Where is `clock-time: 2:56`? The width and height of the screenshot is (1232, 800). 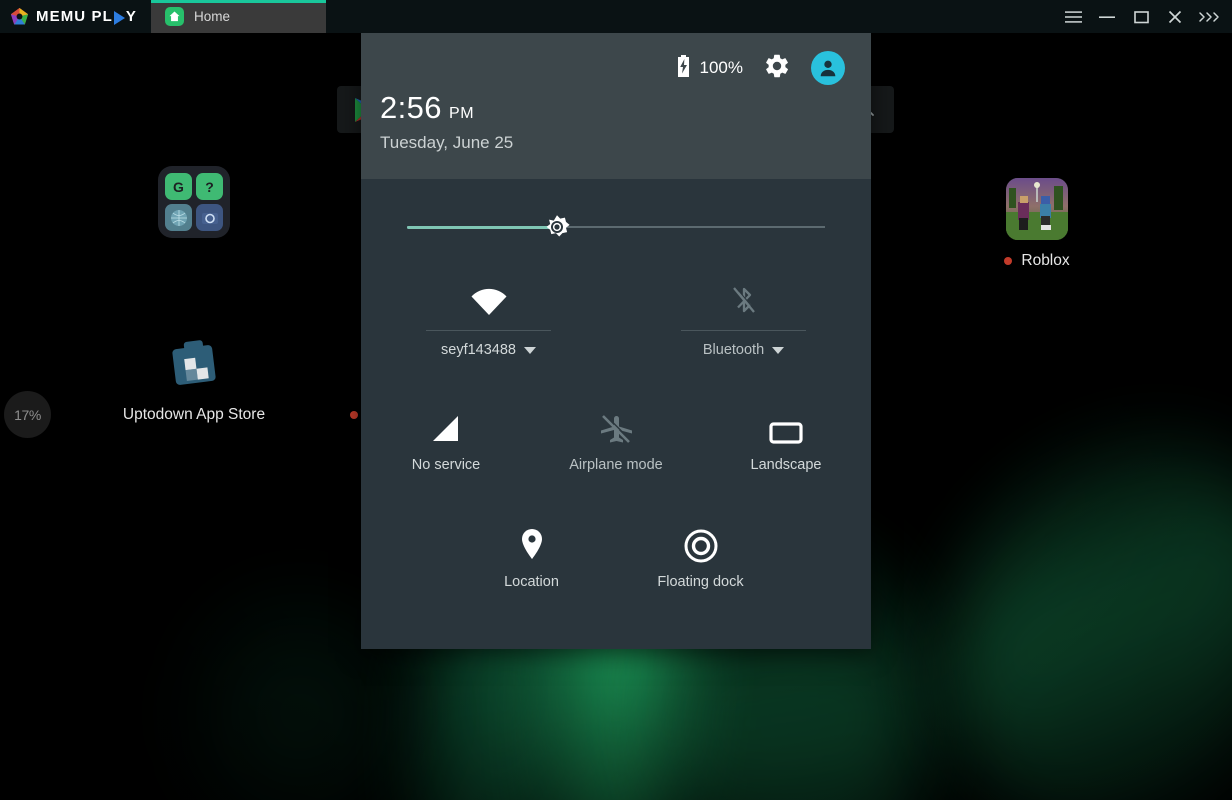 clock-time: 2:56 is located at coordinates (411, 107).